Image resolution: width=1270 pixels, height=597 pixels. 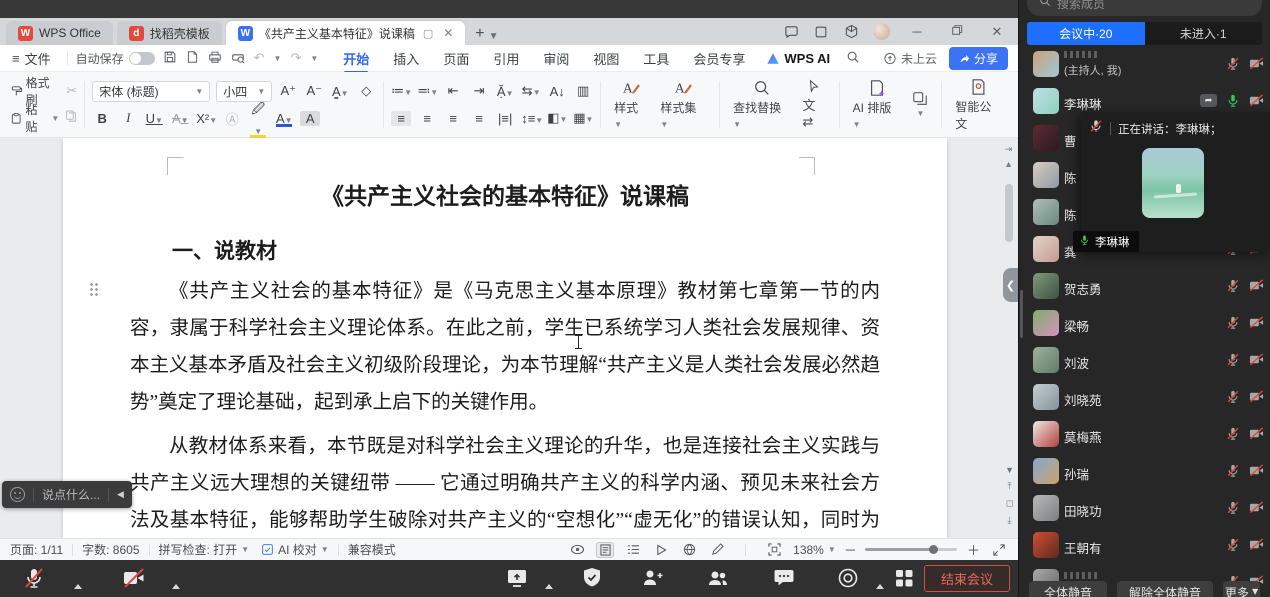 I want to click on participant-row: (主持人, 我), so click(x=1144, y=64).